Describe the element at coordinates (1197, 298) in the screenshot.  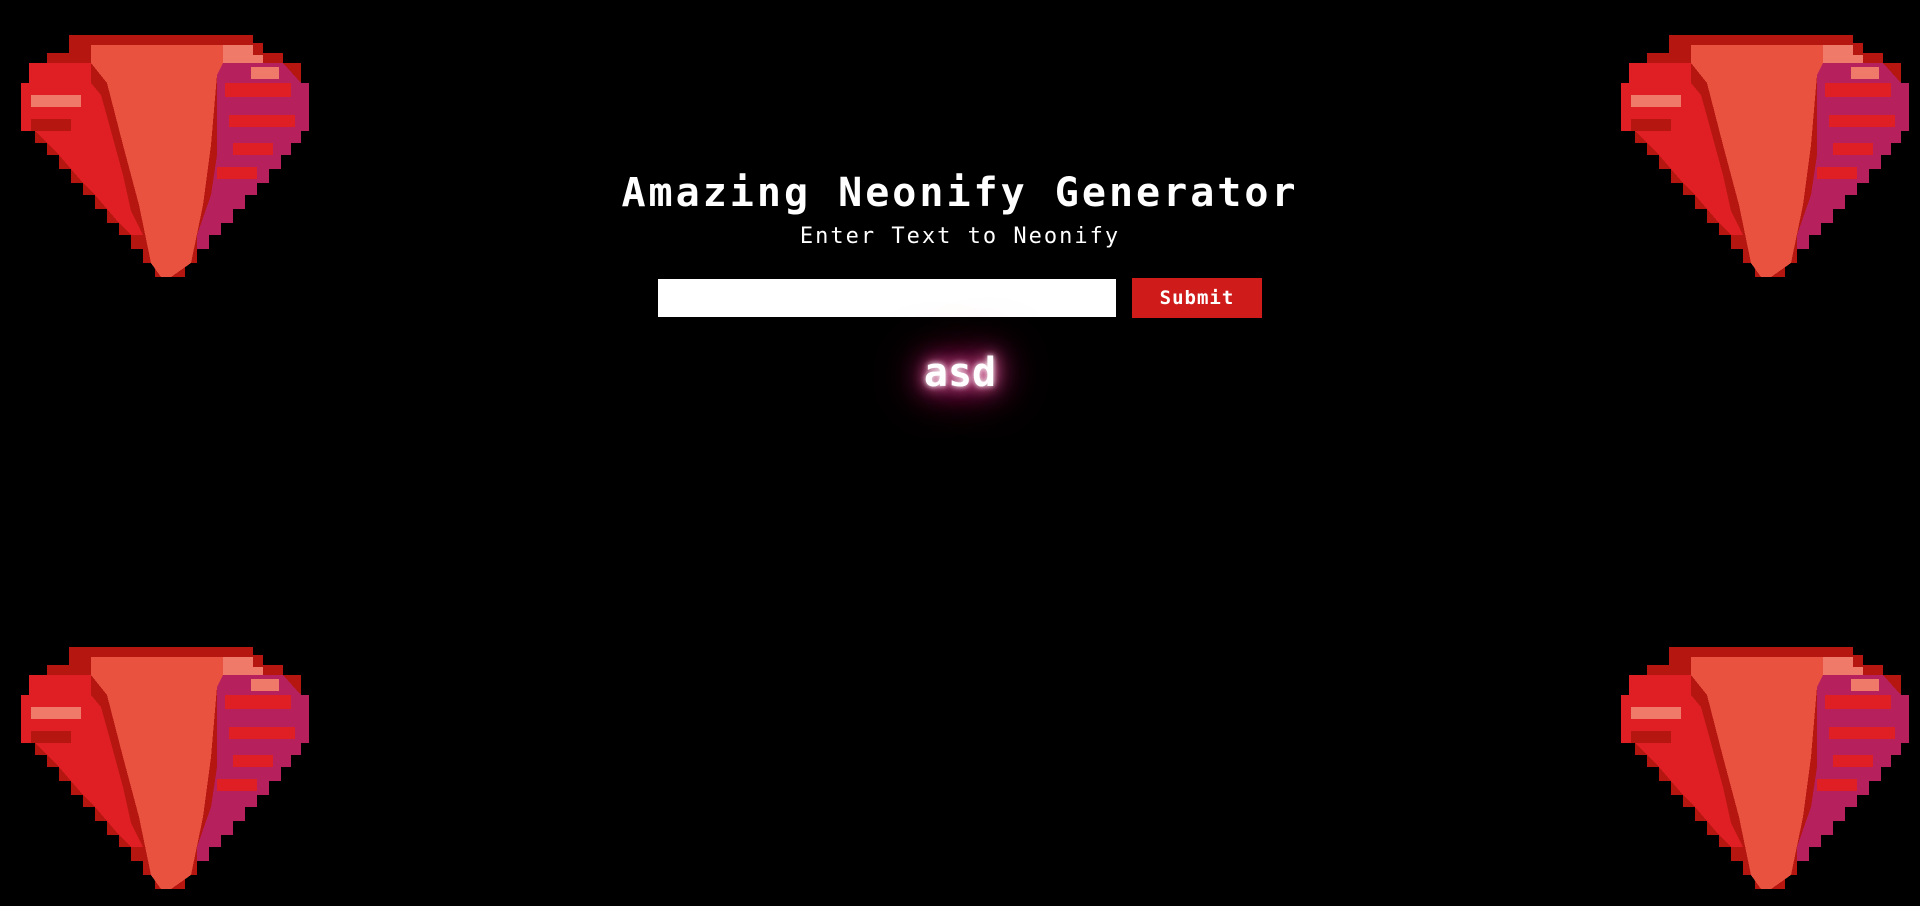
I see `submit-button: Submit` at that location.